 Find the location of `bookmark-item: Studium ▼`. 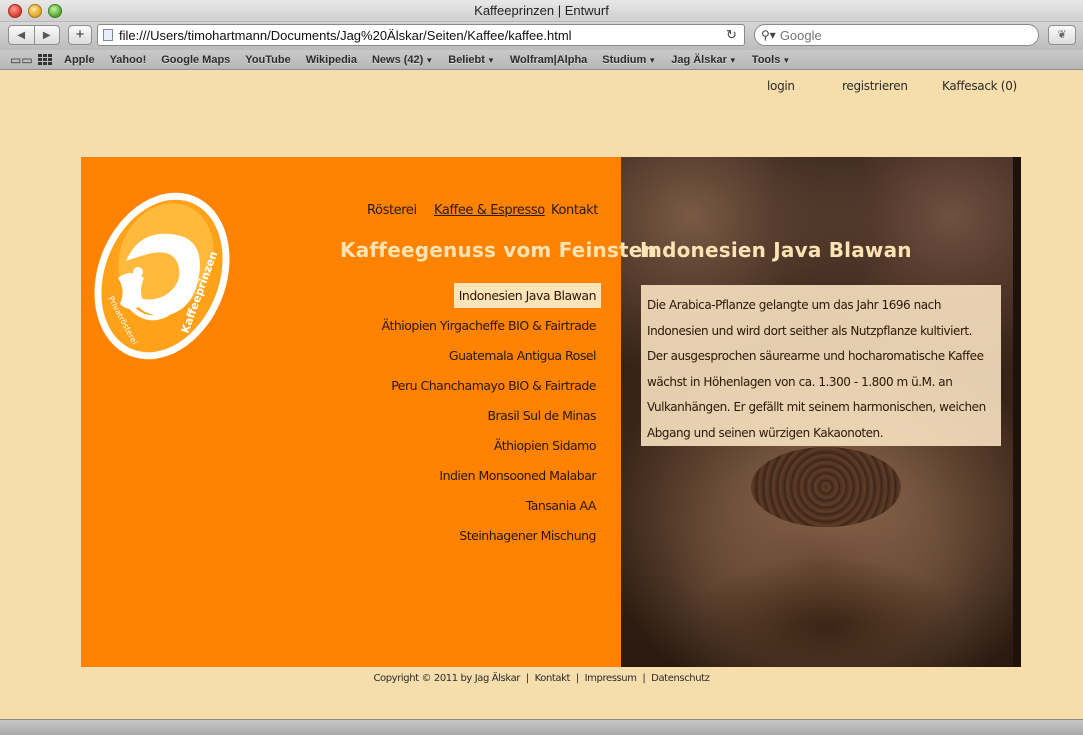

bookmark-item: Studium ▼ is located at coordinates (629, 60).